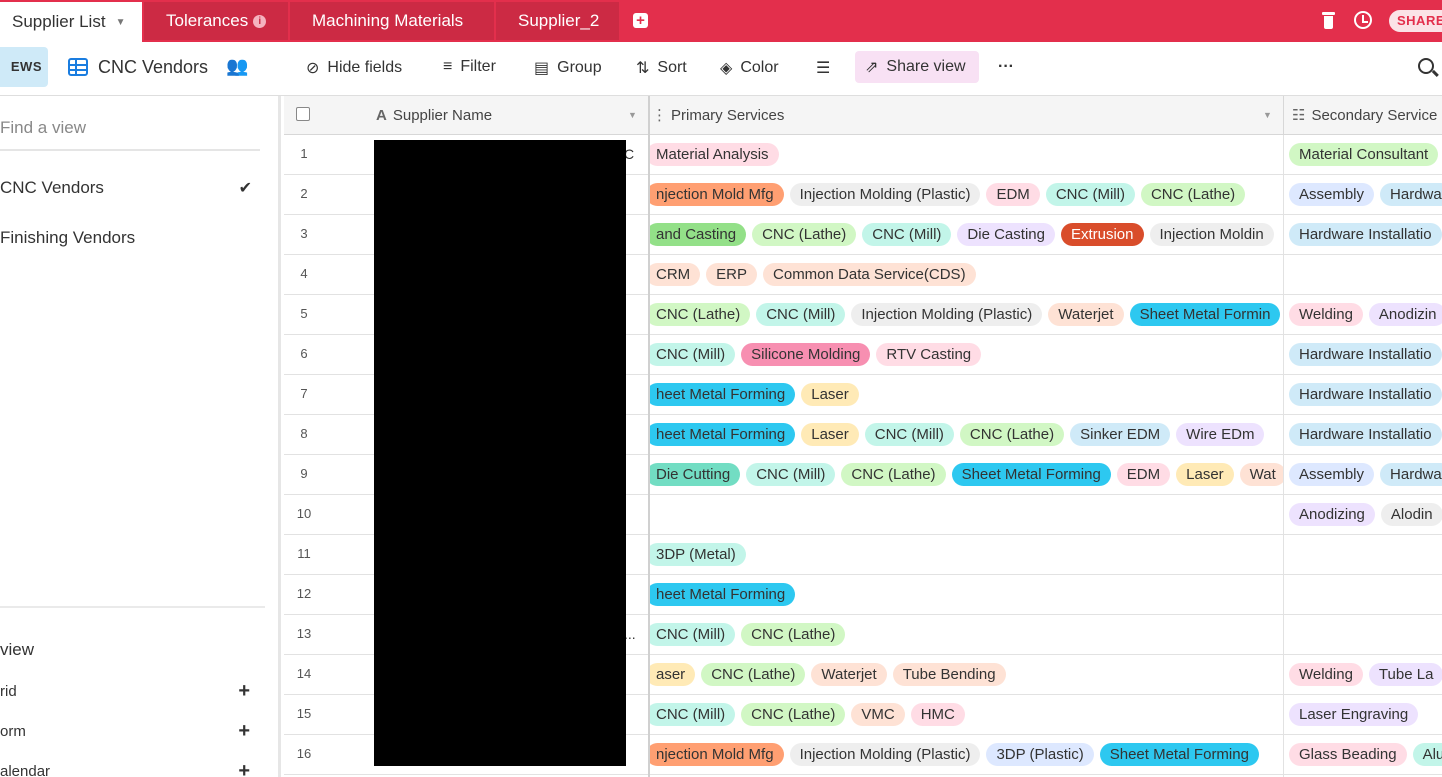  I want to click on sidebar-view-cnc-vendors: CNC Vendors ✔, so click(130, 188).